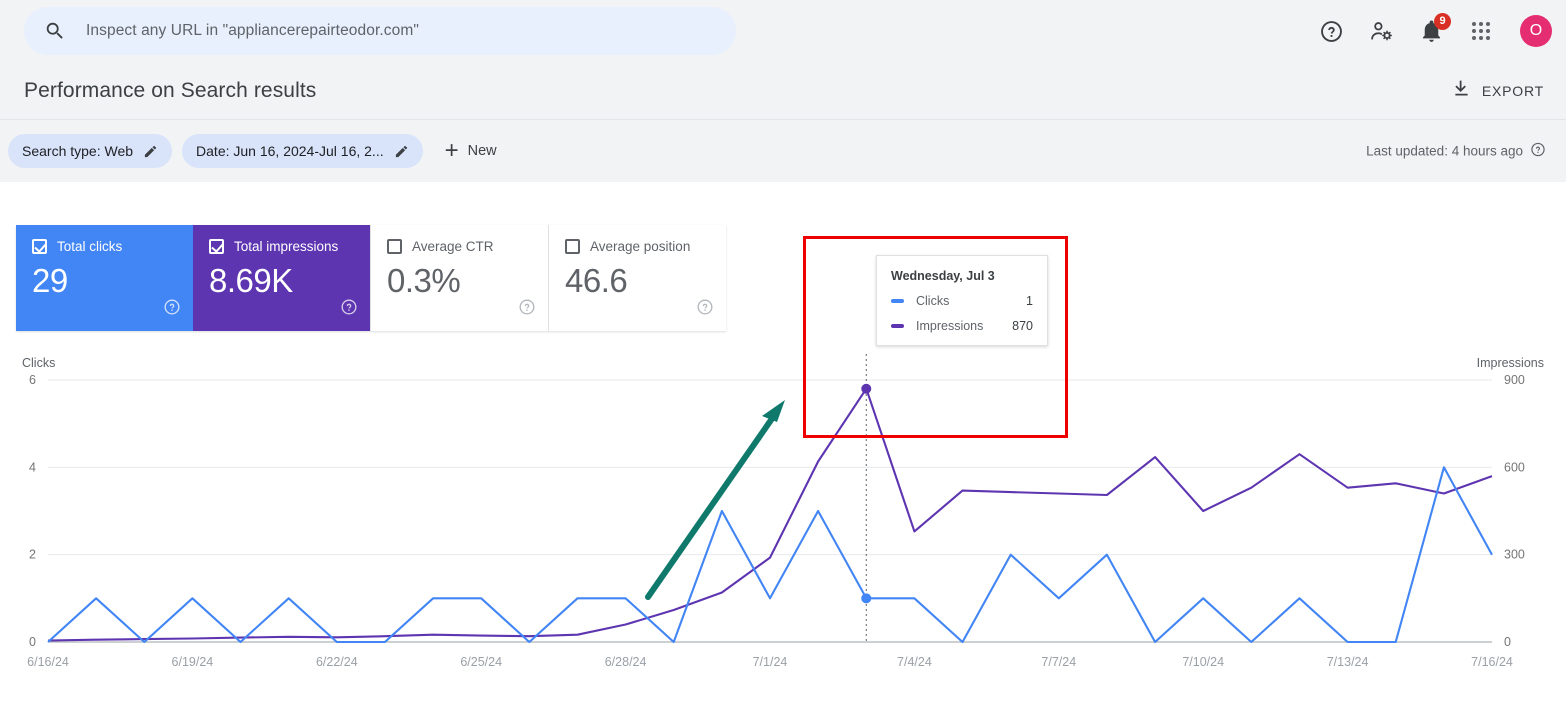 The image size is (1566, 718). I want to click on x-axis-tick: 6/28/24, so click(626, 662).